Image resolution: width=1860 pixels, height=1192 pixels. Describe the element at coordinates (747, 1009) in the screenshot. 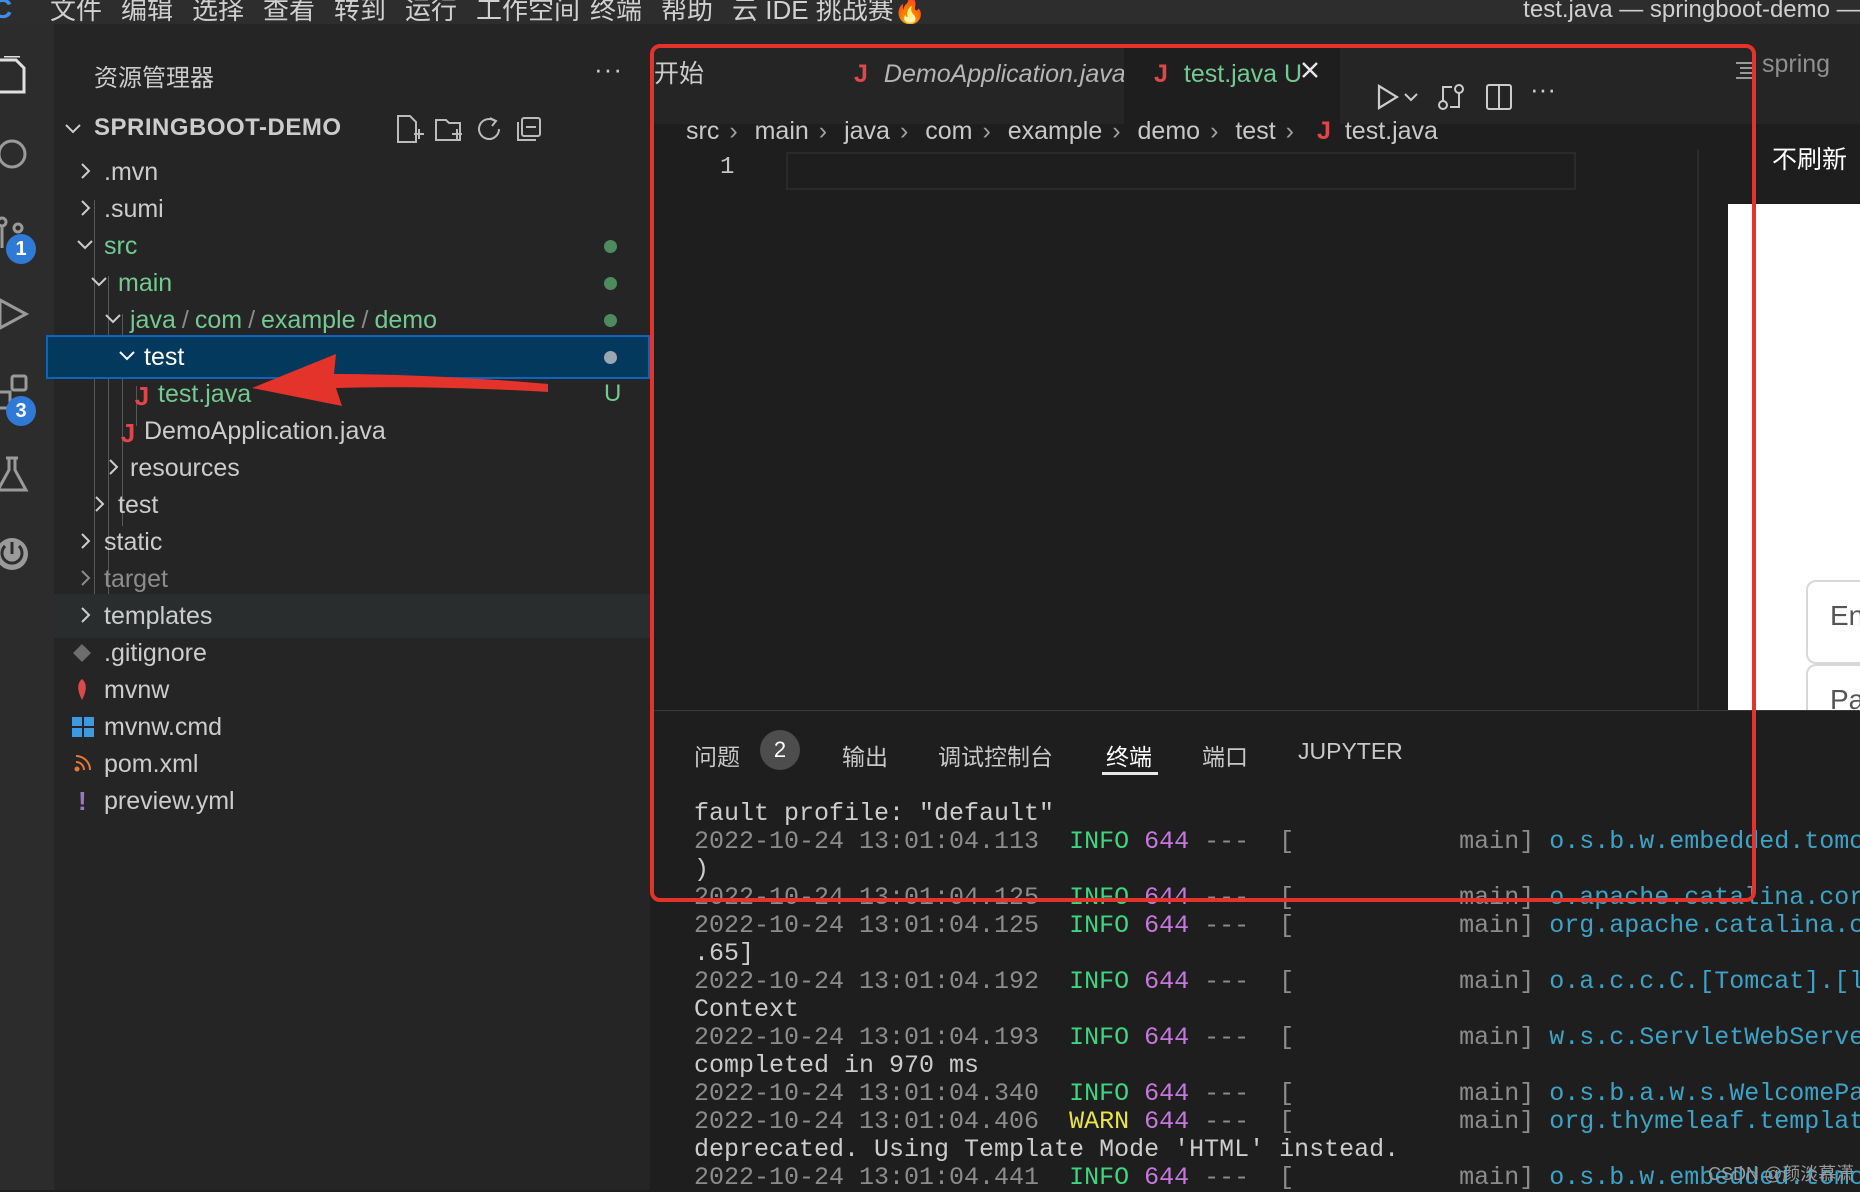

I see `terminal-line: Context` at that location.